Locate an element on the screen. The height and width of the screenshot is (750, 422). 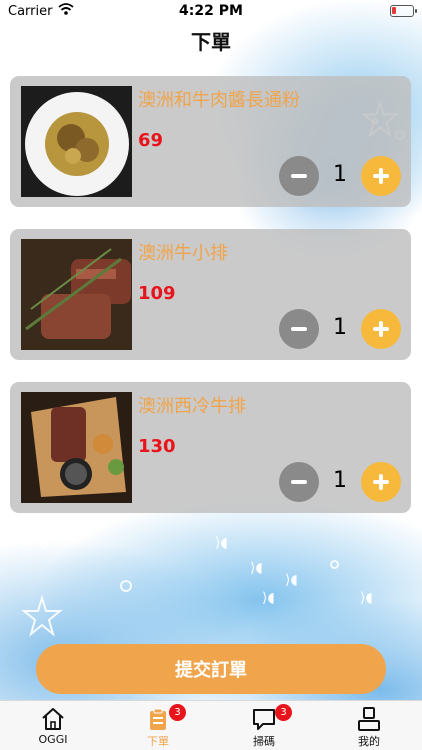
order-icon is located at coordinates (158, 719).